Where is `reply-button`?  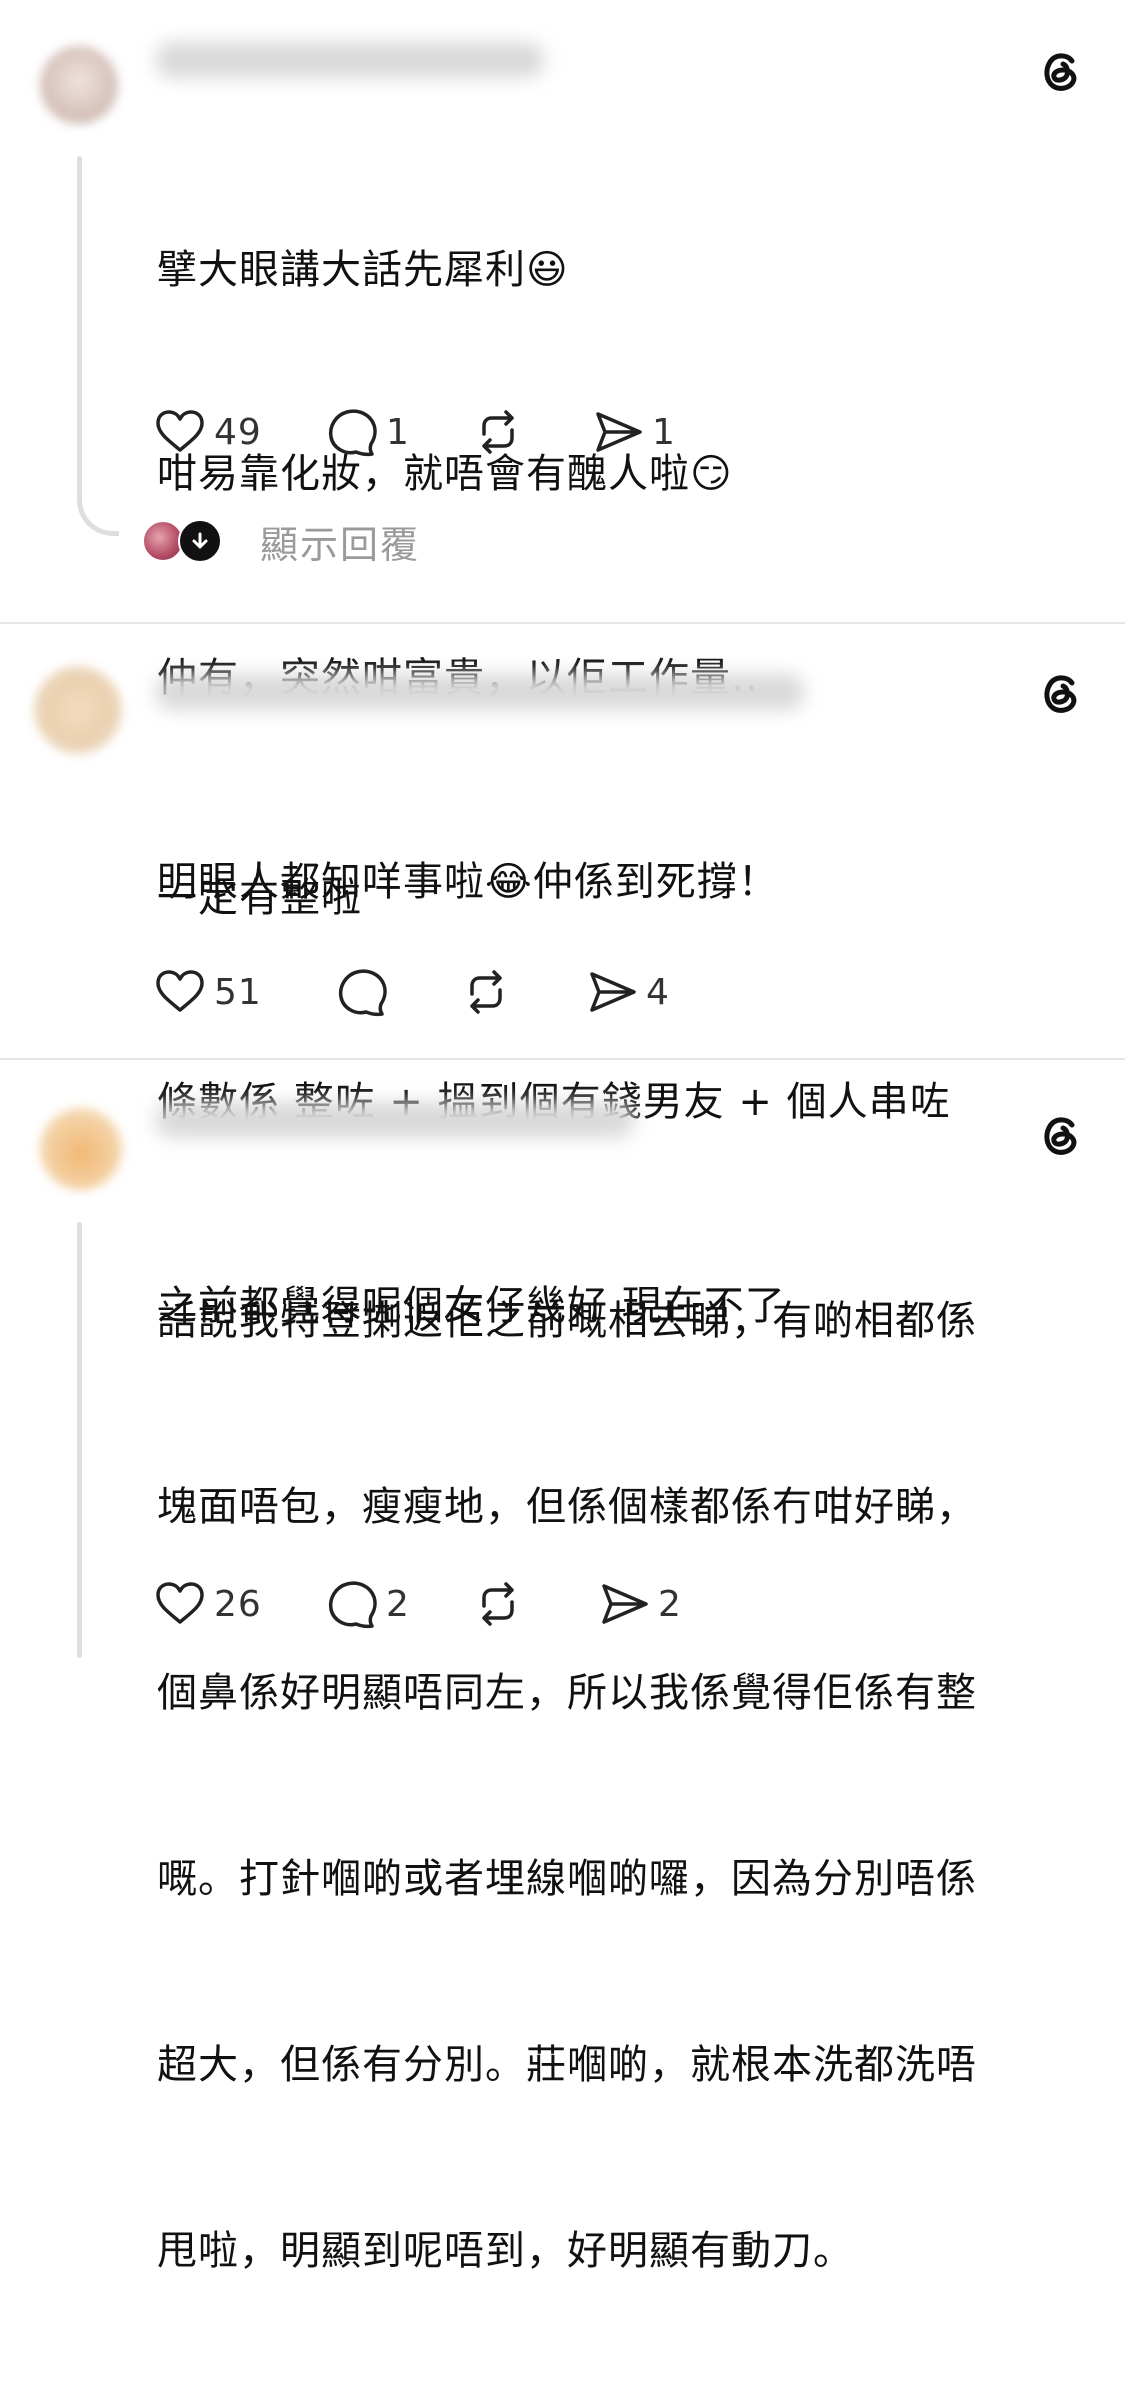 reply-button is located at coordinates (362, 992).